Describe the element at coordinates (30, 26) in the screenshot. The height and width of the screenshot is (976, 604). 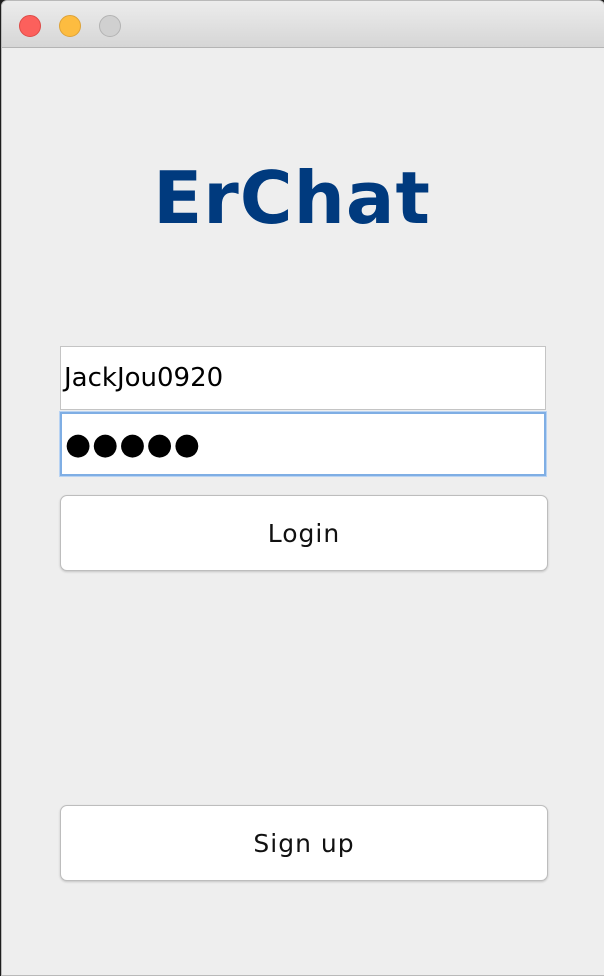
I see `close-window-icon` at that location.